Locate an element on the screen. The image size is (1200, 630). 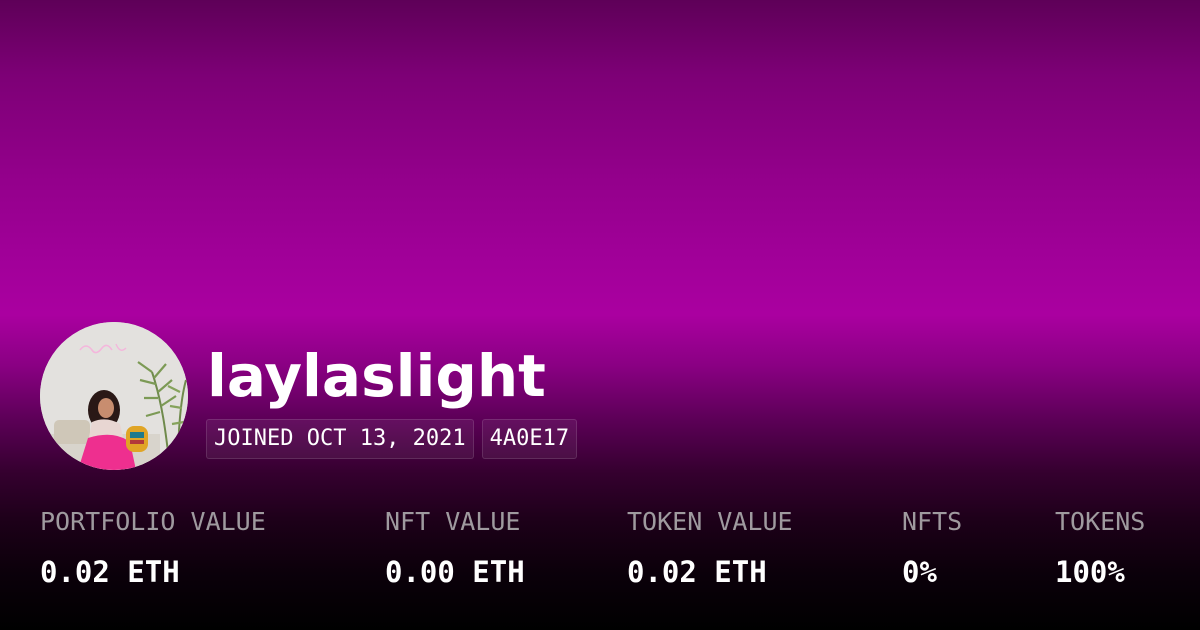
profile-tags: JOINED OCT 13, 2021 4A0E17 is located at coordinates (392, 439).